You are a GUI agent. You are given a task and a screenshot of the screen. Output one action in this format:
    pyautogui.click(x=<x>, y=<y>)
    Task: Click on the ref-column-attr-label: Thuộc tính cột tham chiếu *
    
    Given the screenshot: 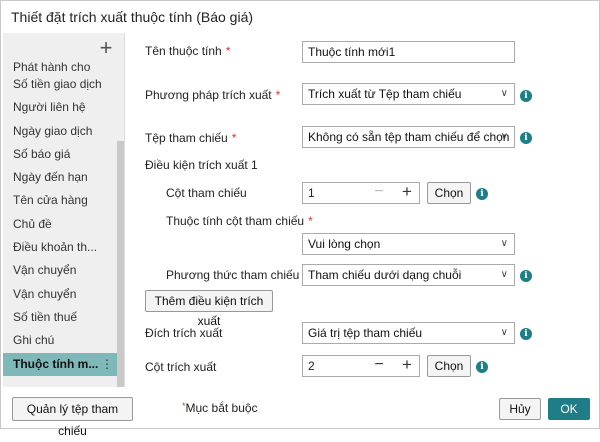 What is the action you would take?
    pyautogui.click(x=239, y=221)
    